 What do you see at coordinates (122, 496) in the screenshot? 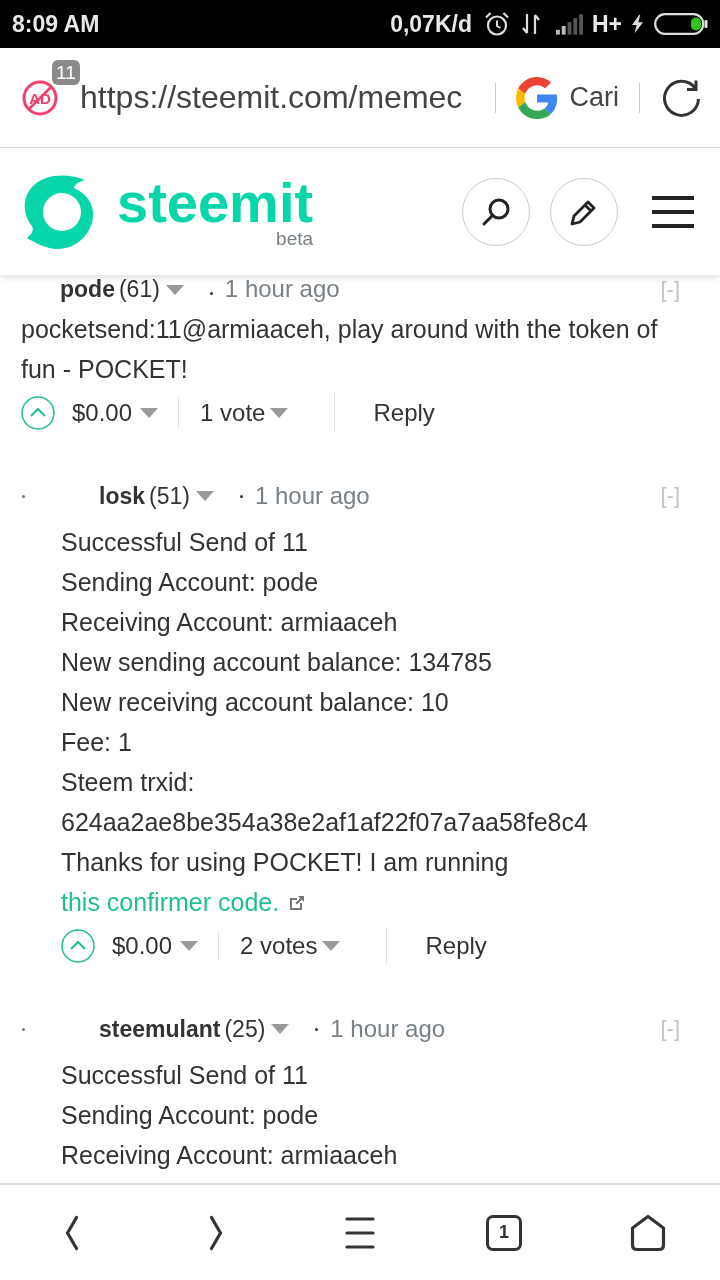
I see `author-name: losk` at bounding box center [122, 496].